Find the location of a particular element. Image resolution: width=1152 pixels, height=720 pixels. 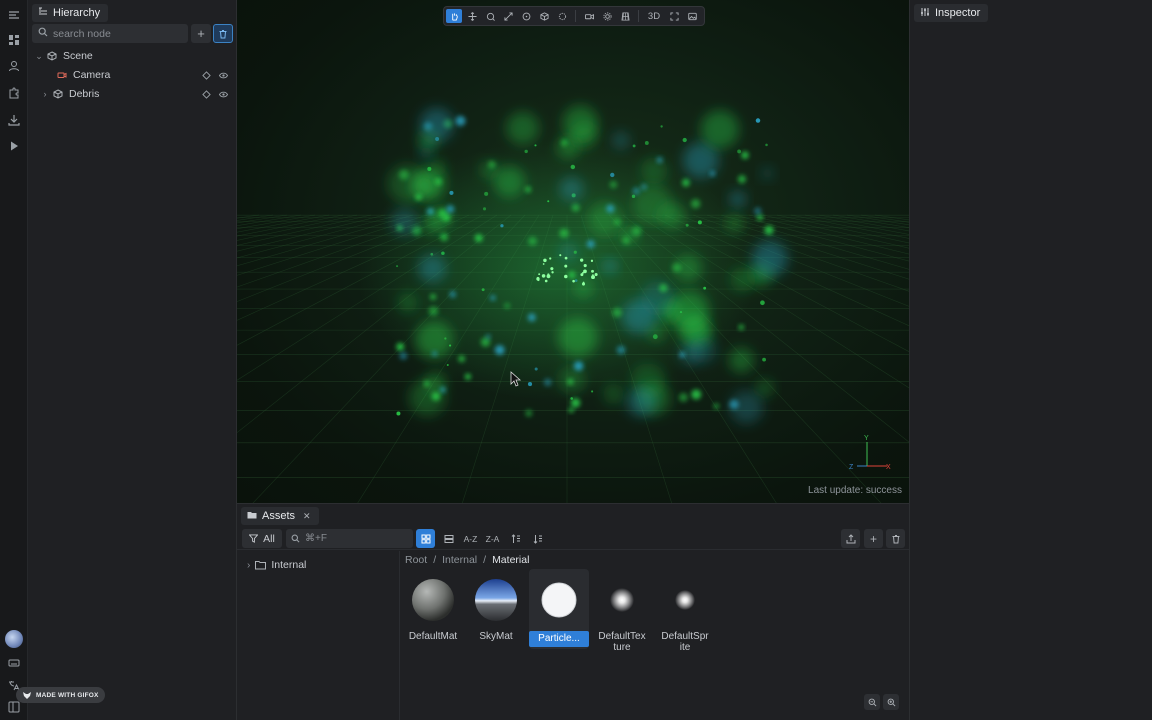

axis-gizmo: Y X Z is located at coordinates (870, 453).